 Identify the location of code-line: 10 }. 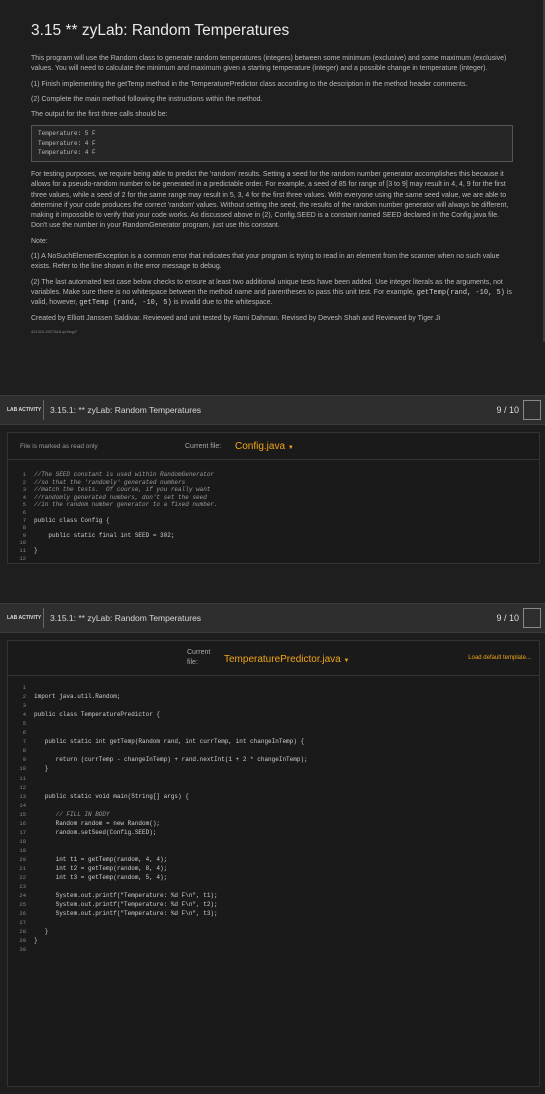
(271, 769).